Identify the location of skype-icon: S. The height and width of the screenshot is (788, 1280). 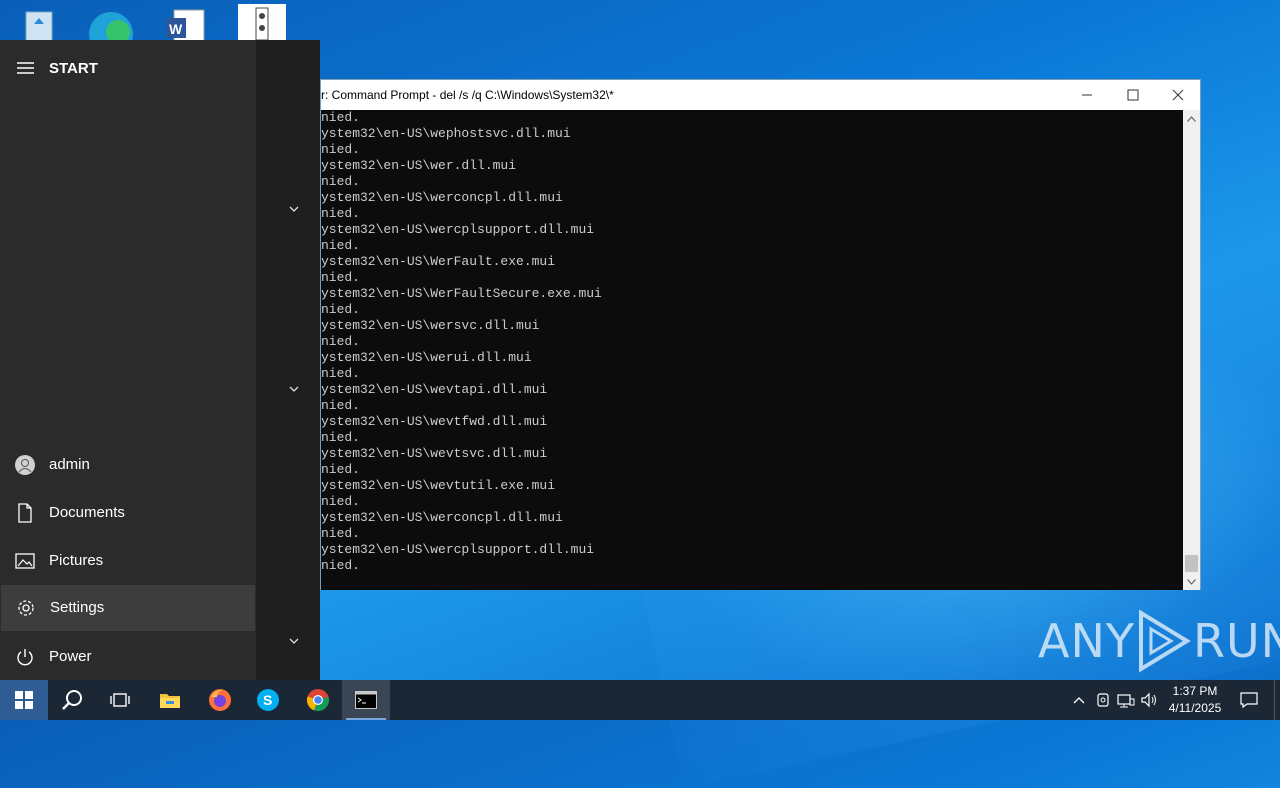
(268, 700).